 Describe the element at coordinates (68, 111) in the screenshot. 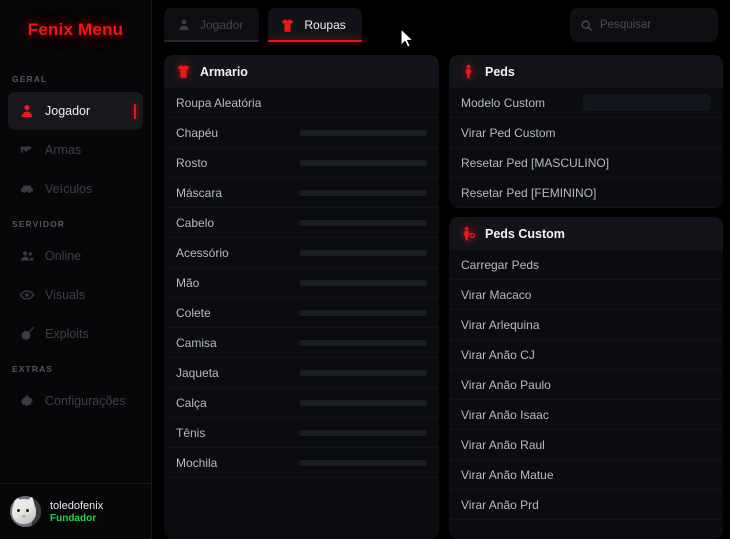

I see `sidebar-item-label: Jogador` at that location.